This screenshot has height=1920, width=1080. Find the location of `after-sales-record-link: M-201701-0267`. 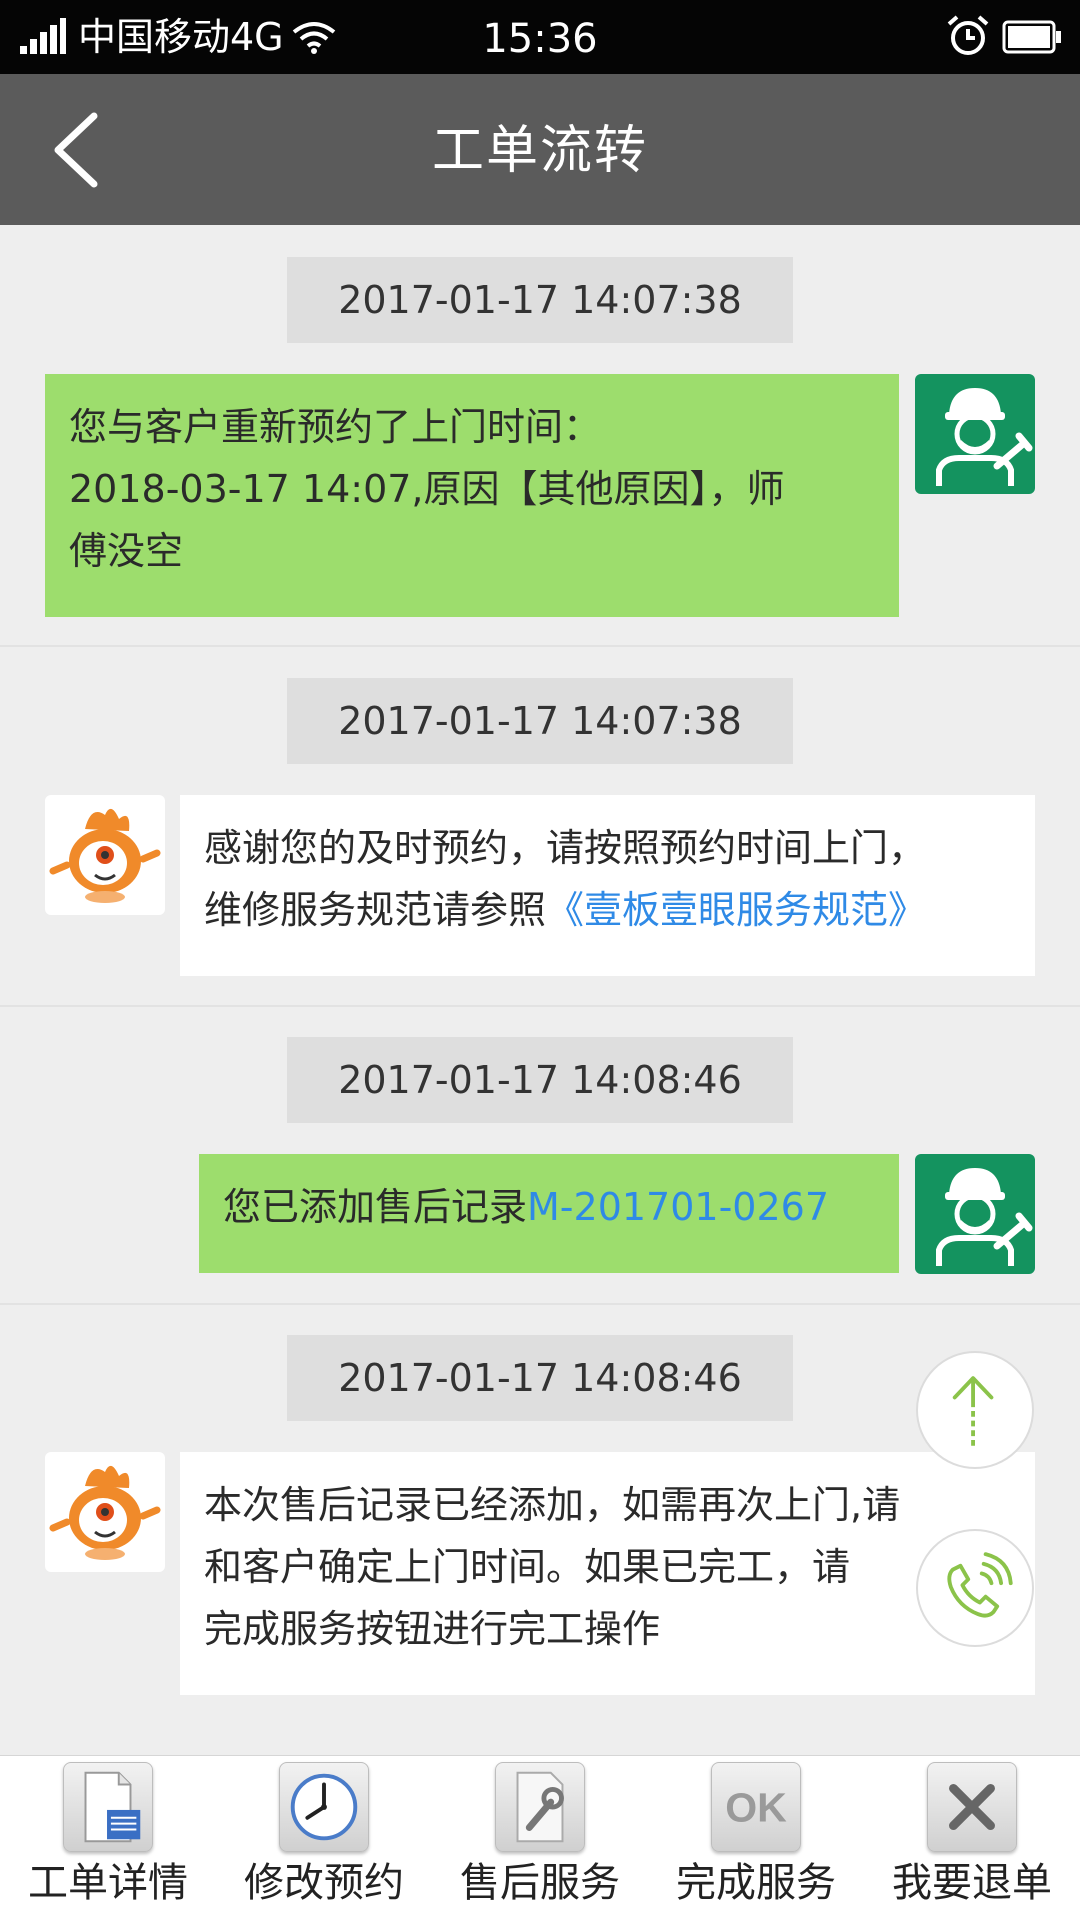

after-sales-record-link: M-201701-0267 is located at coordinates (678, 1207).